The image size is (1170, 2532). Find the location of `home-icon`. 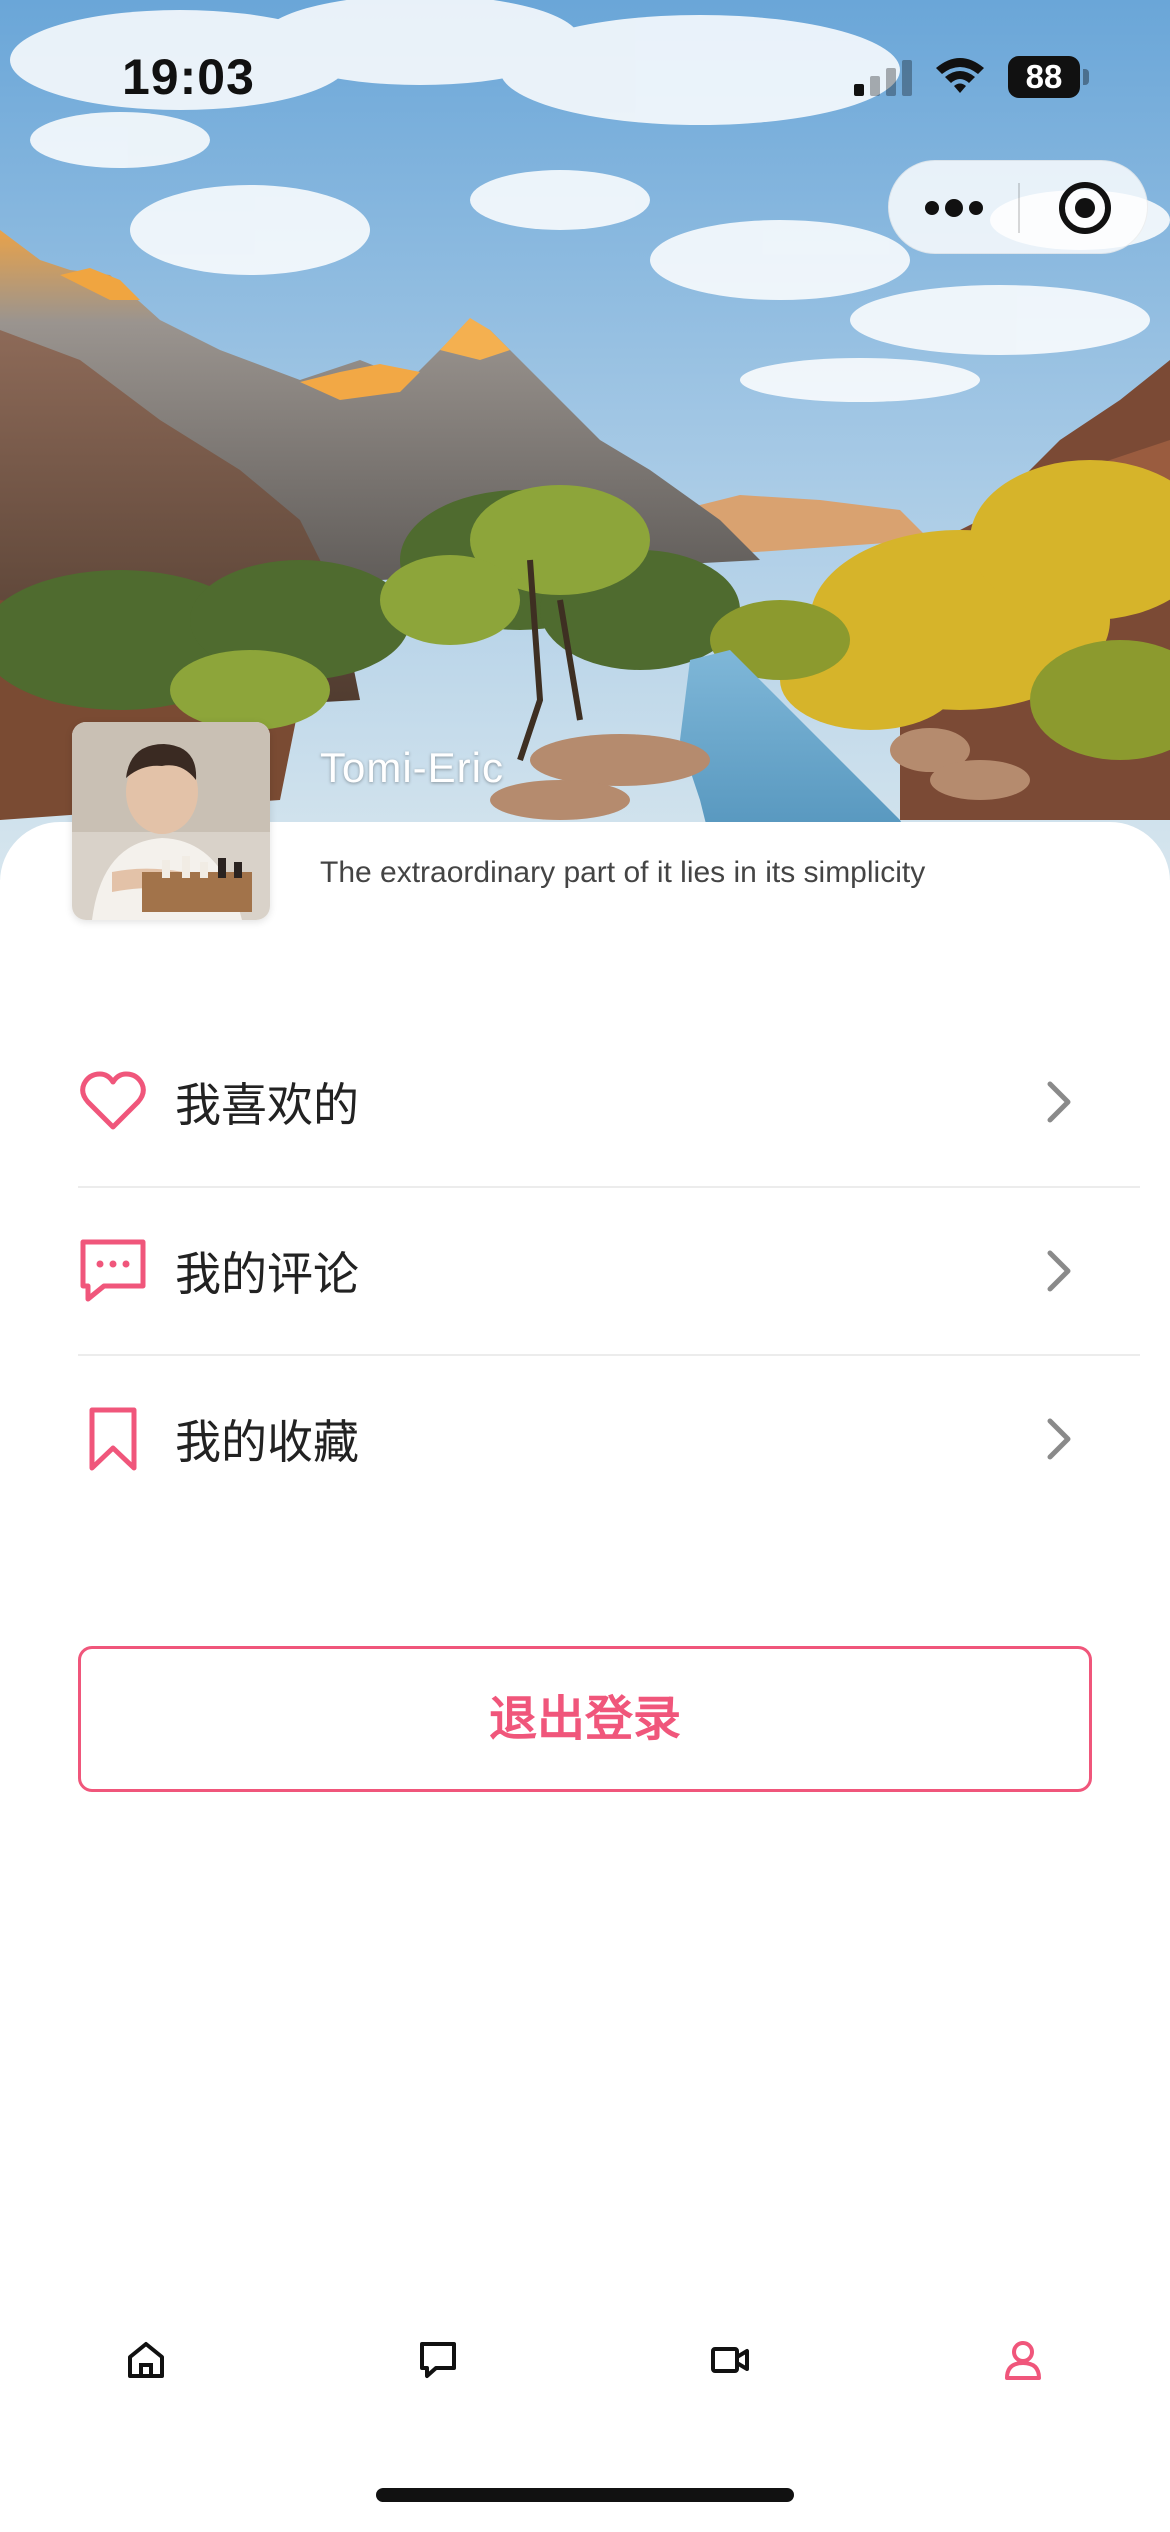

home-icon is located at coordinates (146, 2360).